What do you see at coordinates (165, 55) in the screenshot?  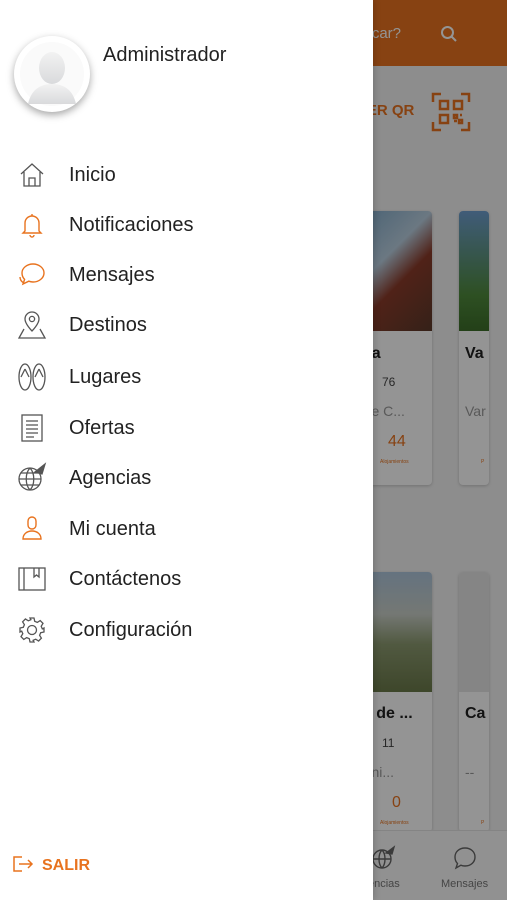 I see `user-name: Administrador` at bounding box center [165, 55].